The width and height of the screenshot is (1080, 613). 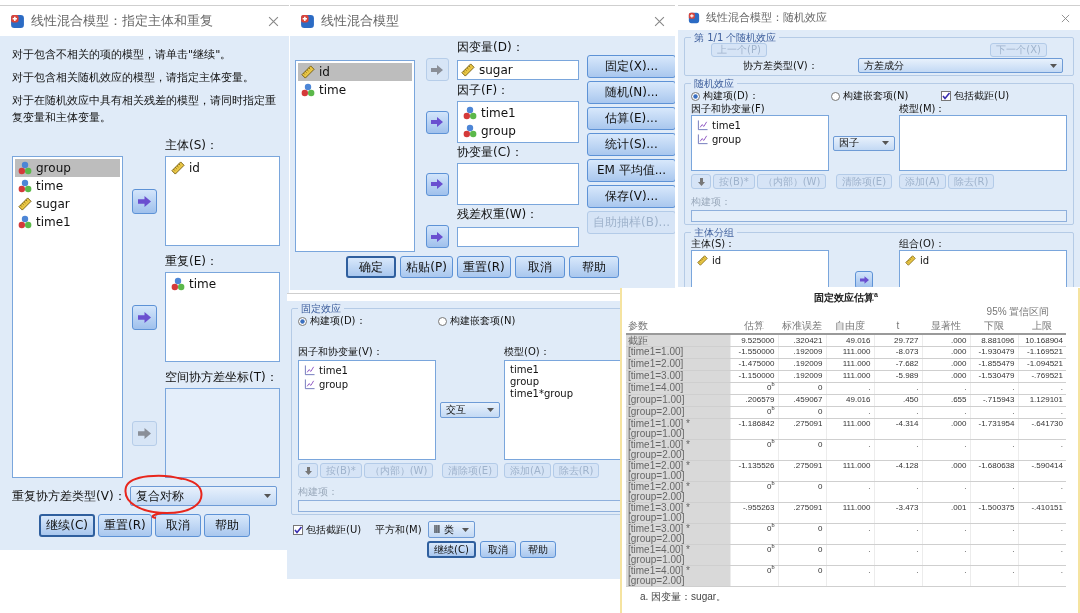 I want to click on field-label: 模型(M)：, so click(x=923, y=109).